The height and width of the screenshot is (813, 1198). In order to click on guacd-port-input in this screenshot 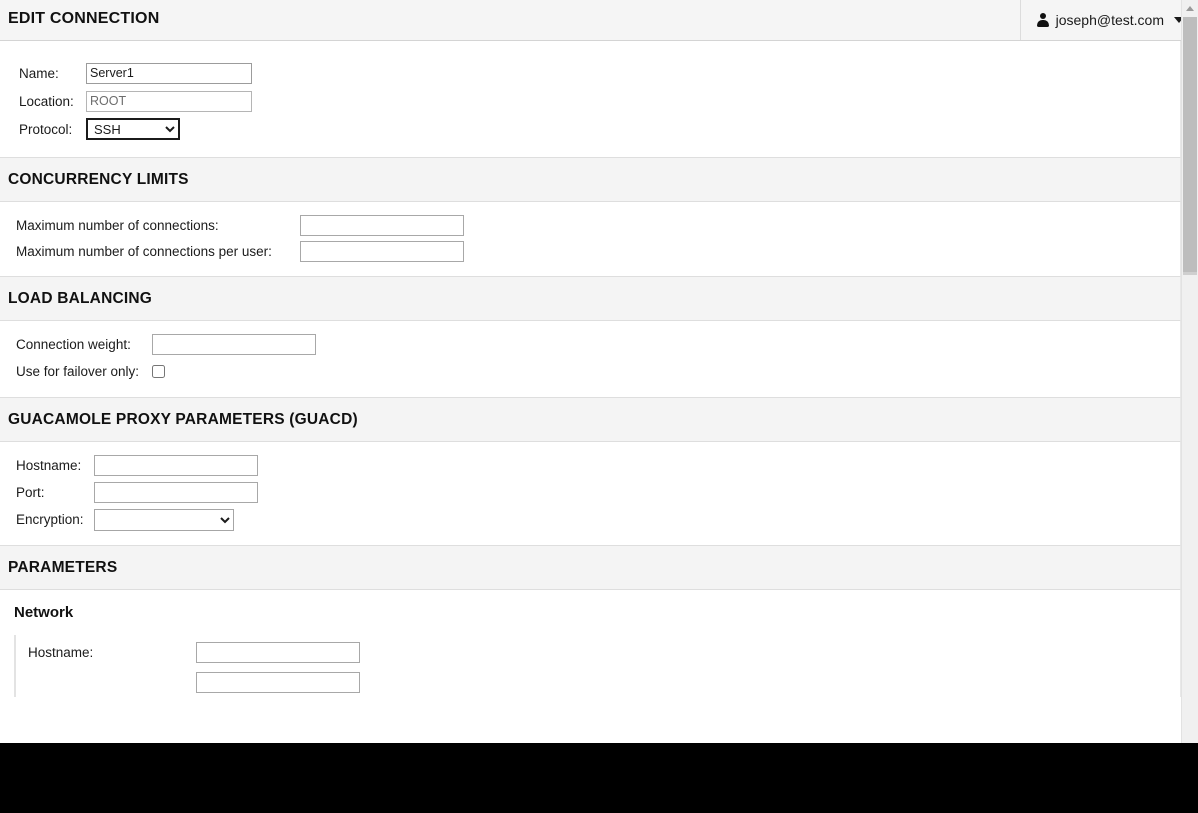, I will do `click(176, 492)`.